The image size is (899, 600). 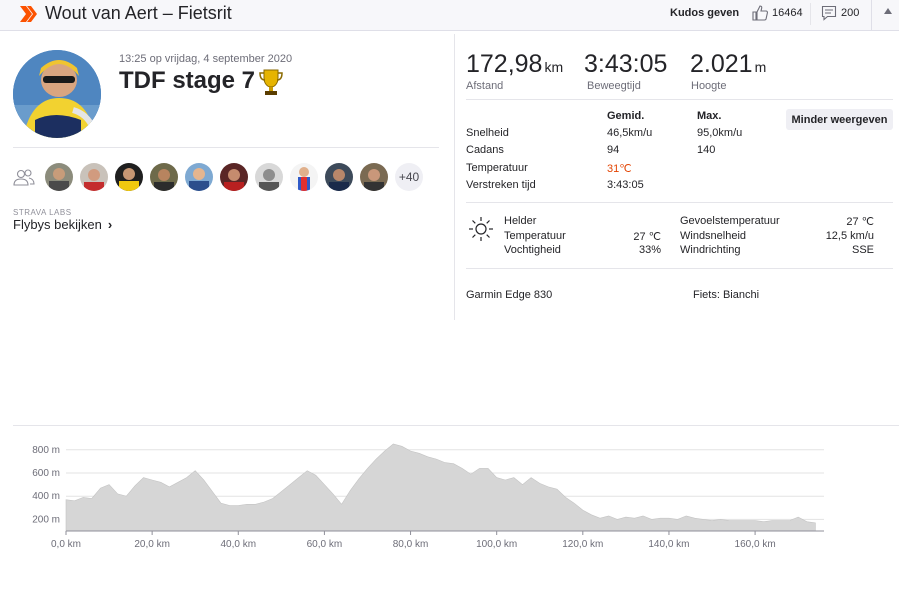 What do you see at coordinates (709, 86) in the screenshot?
I see `elevation-label: Hoogte` at bounding box center [709, 86].